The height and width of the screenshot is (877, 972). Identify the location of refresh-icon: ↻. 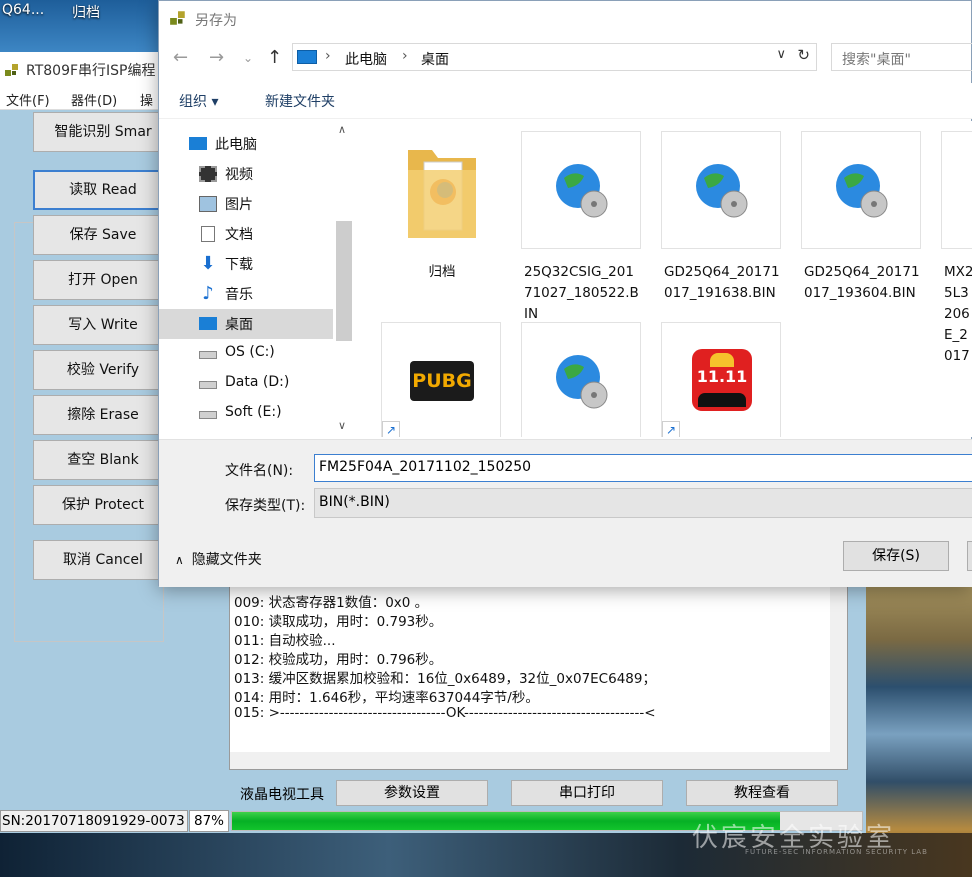
(803, 55).